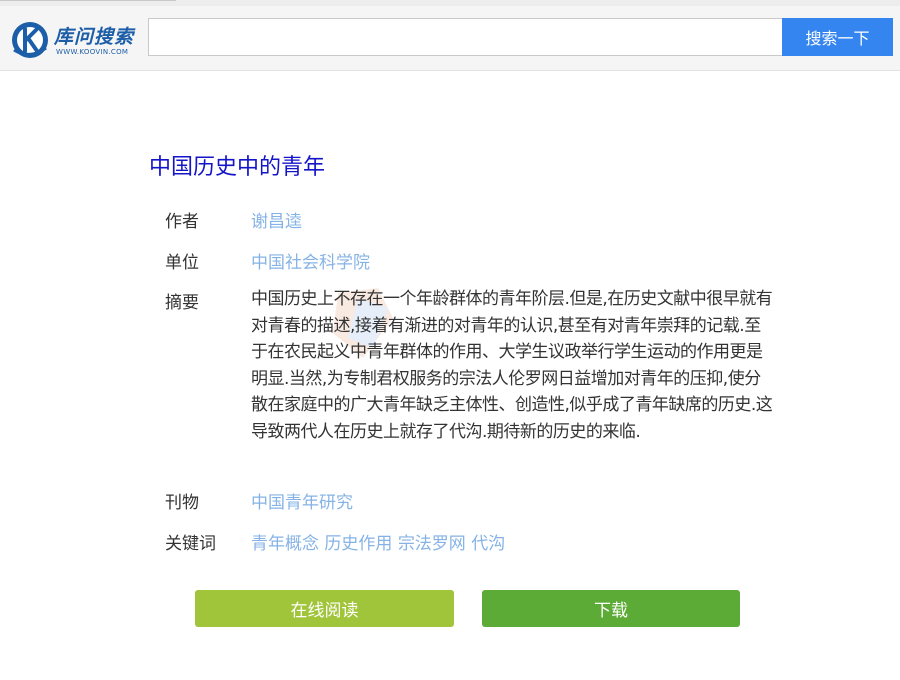 The height and width of the screenshot is (680, 900). Describe the element at coordinates (324, 608) in the screenshot. I see `read-online-button: 在线阅读` at that location.